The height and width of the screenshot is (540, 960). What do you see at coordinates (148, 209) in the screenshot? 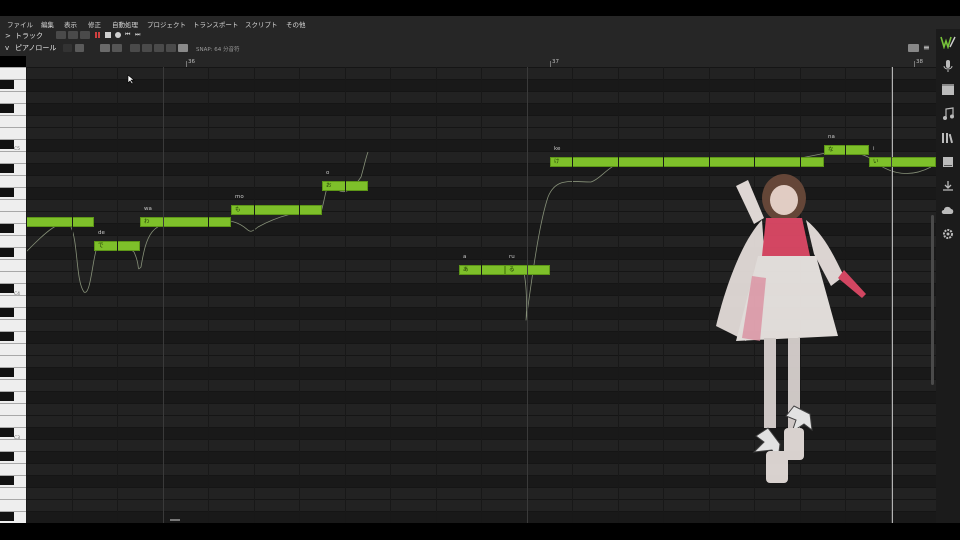
I see `note-phoneme: wa` at bounding box center [148, 209].